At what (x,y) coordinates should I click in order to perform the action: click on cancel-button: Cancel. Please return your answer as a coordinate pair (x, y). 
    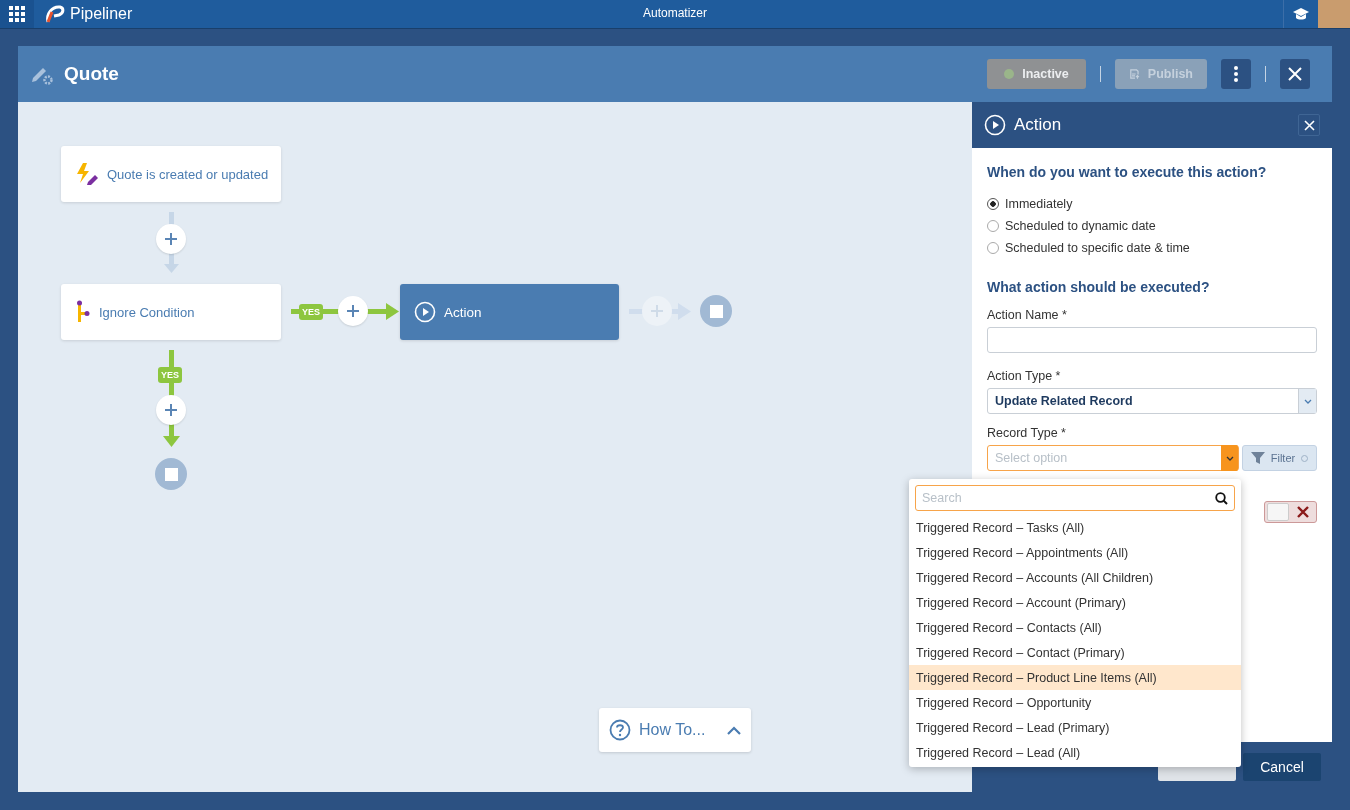
    Looking at the image, I should click on (1282, 767).